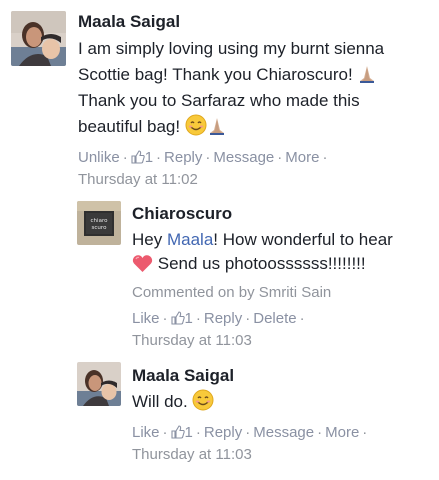  I want to click on comment-timestamp: Thursday at 11:02, so click(138, 180).